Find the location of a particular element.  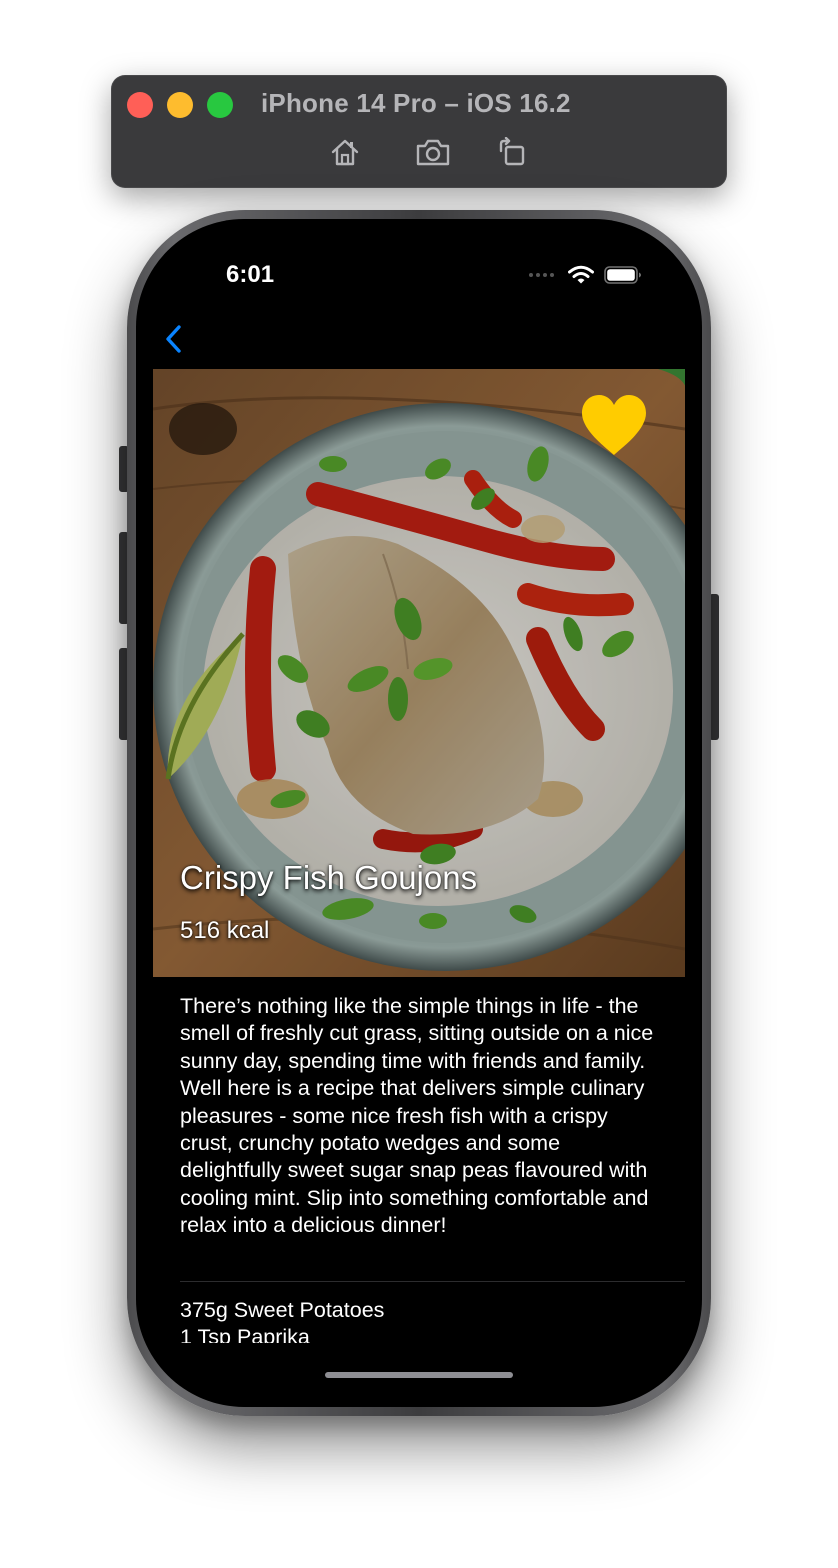

back-button is located at coordinates (175, 339).